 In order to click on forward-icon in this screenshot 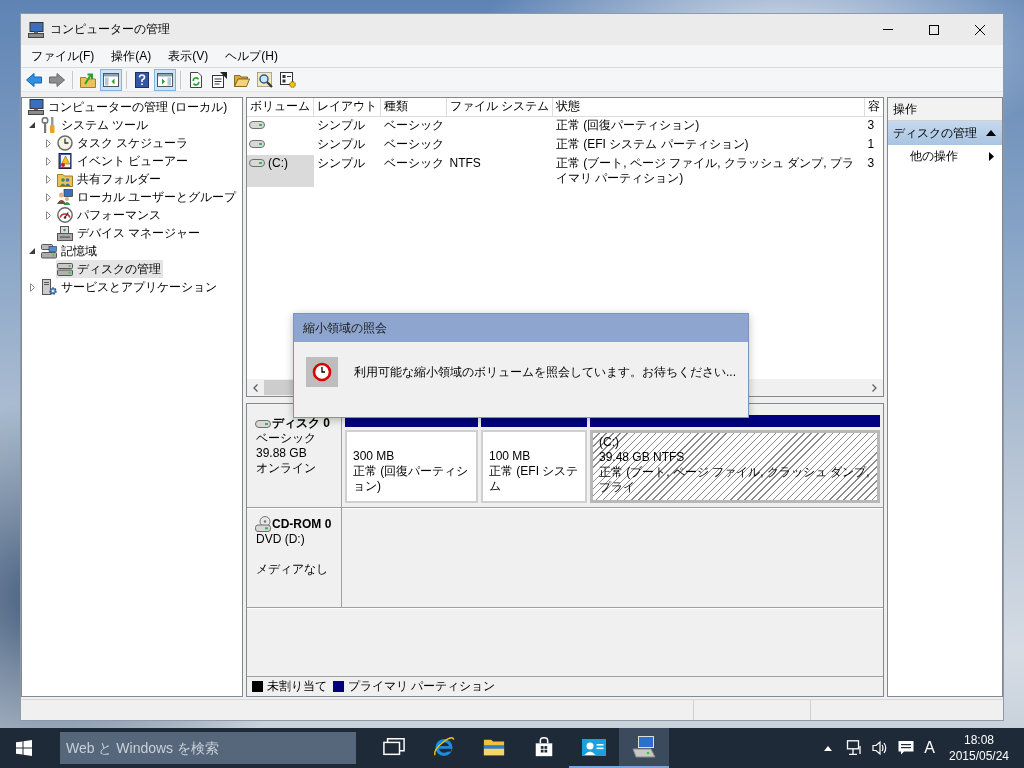, I will do `click(57, 79)`.